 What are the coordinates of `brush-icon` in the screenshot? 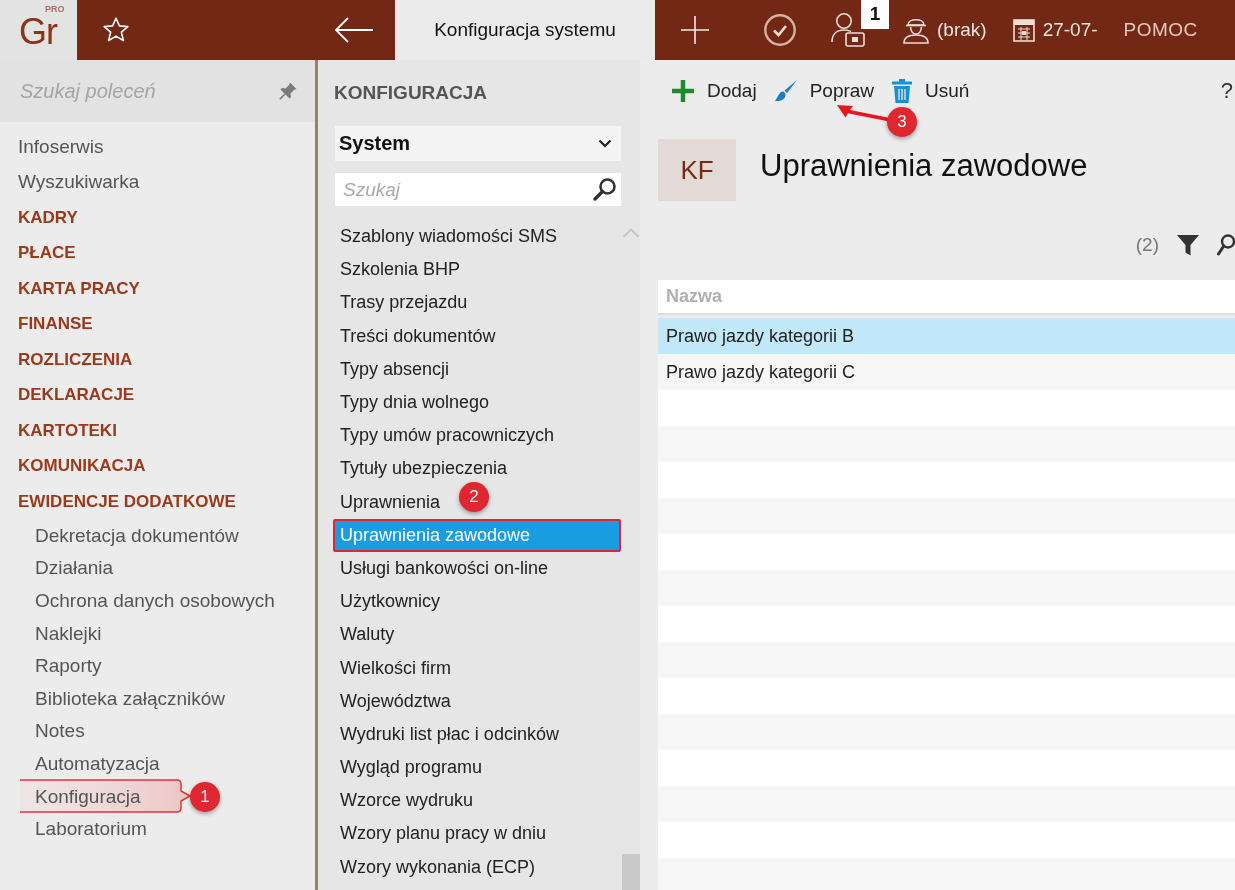 It's located at (785, 91).